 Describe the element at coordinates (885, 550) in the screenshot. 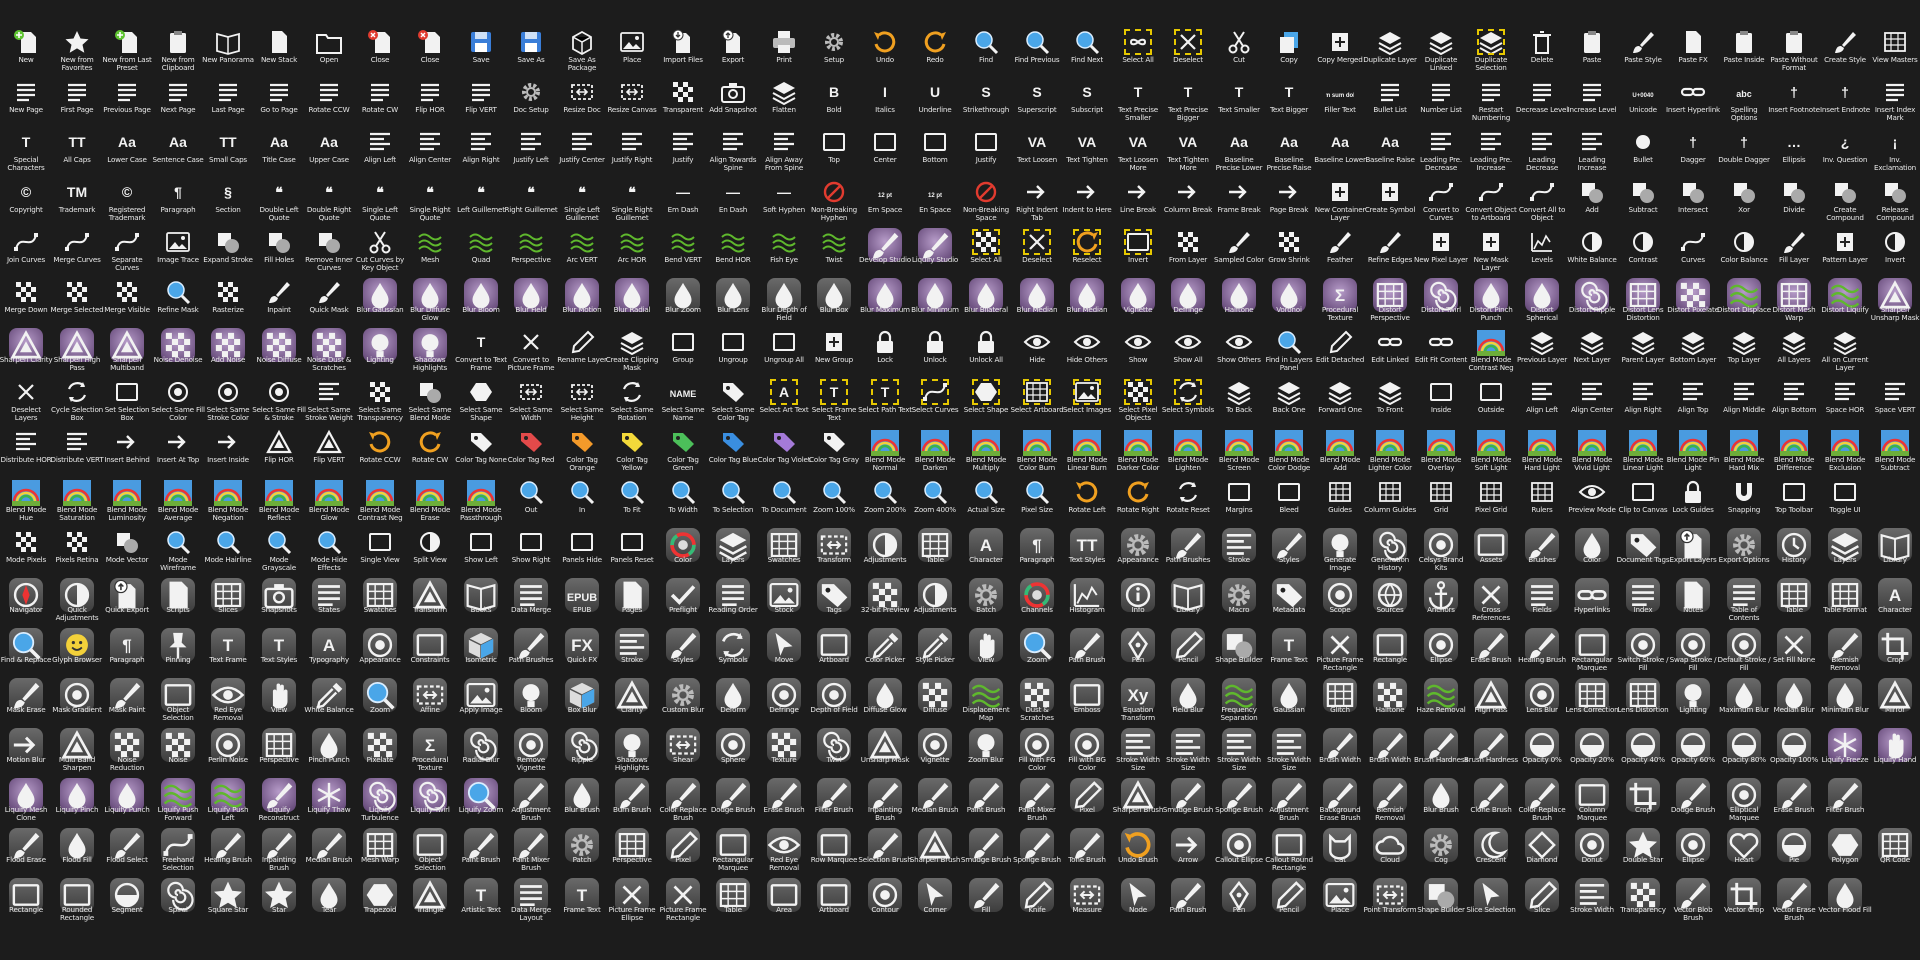

I see `tool-button: Adjustments` at that location.